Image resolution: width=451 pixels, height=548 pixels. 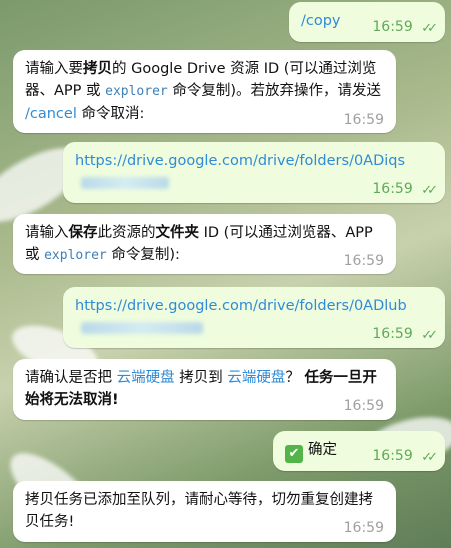 What do you see at coordinates (51, 114) in the screenshot?
I see `cancel-command-link: /cancel` at bounding box center [51, 114].